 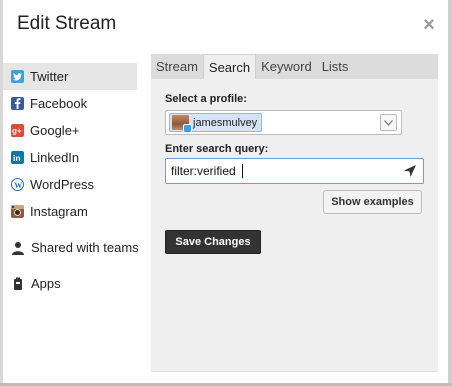 What do you see at coordinates (55, 130) in the screenshot?
I see `sidebar-item-label: Google+` at bounding box center [55, 130].